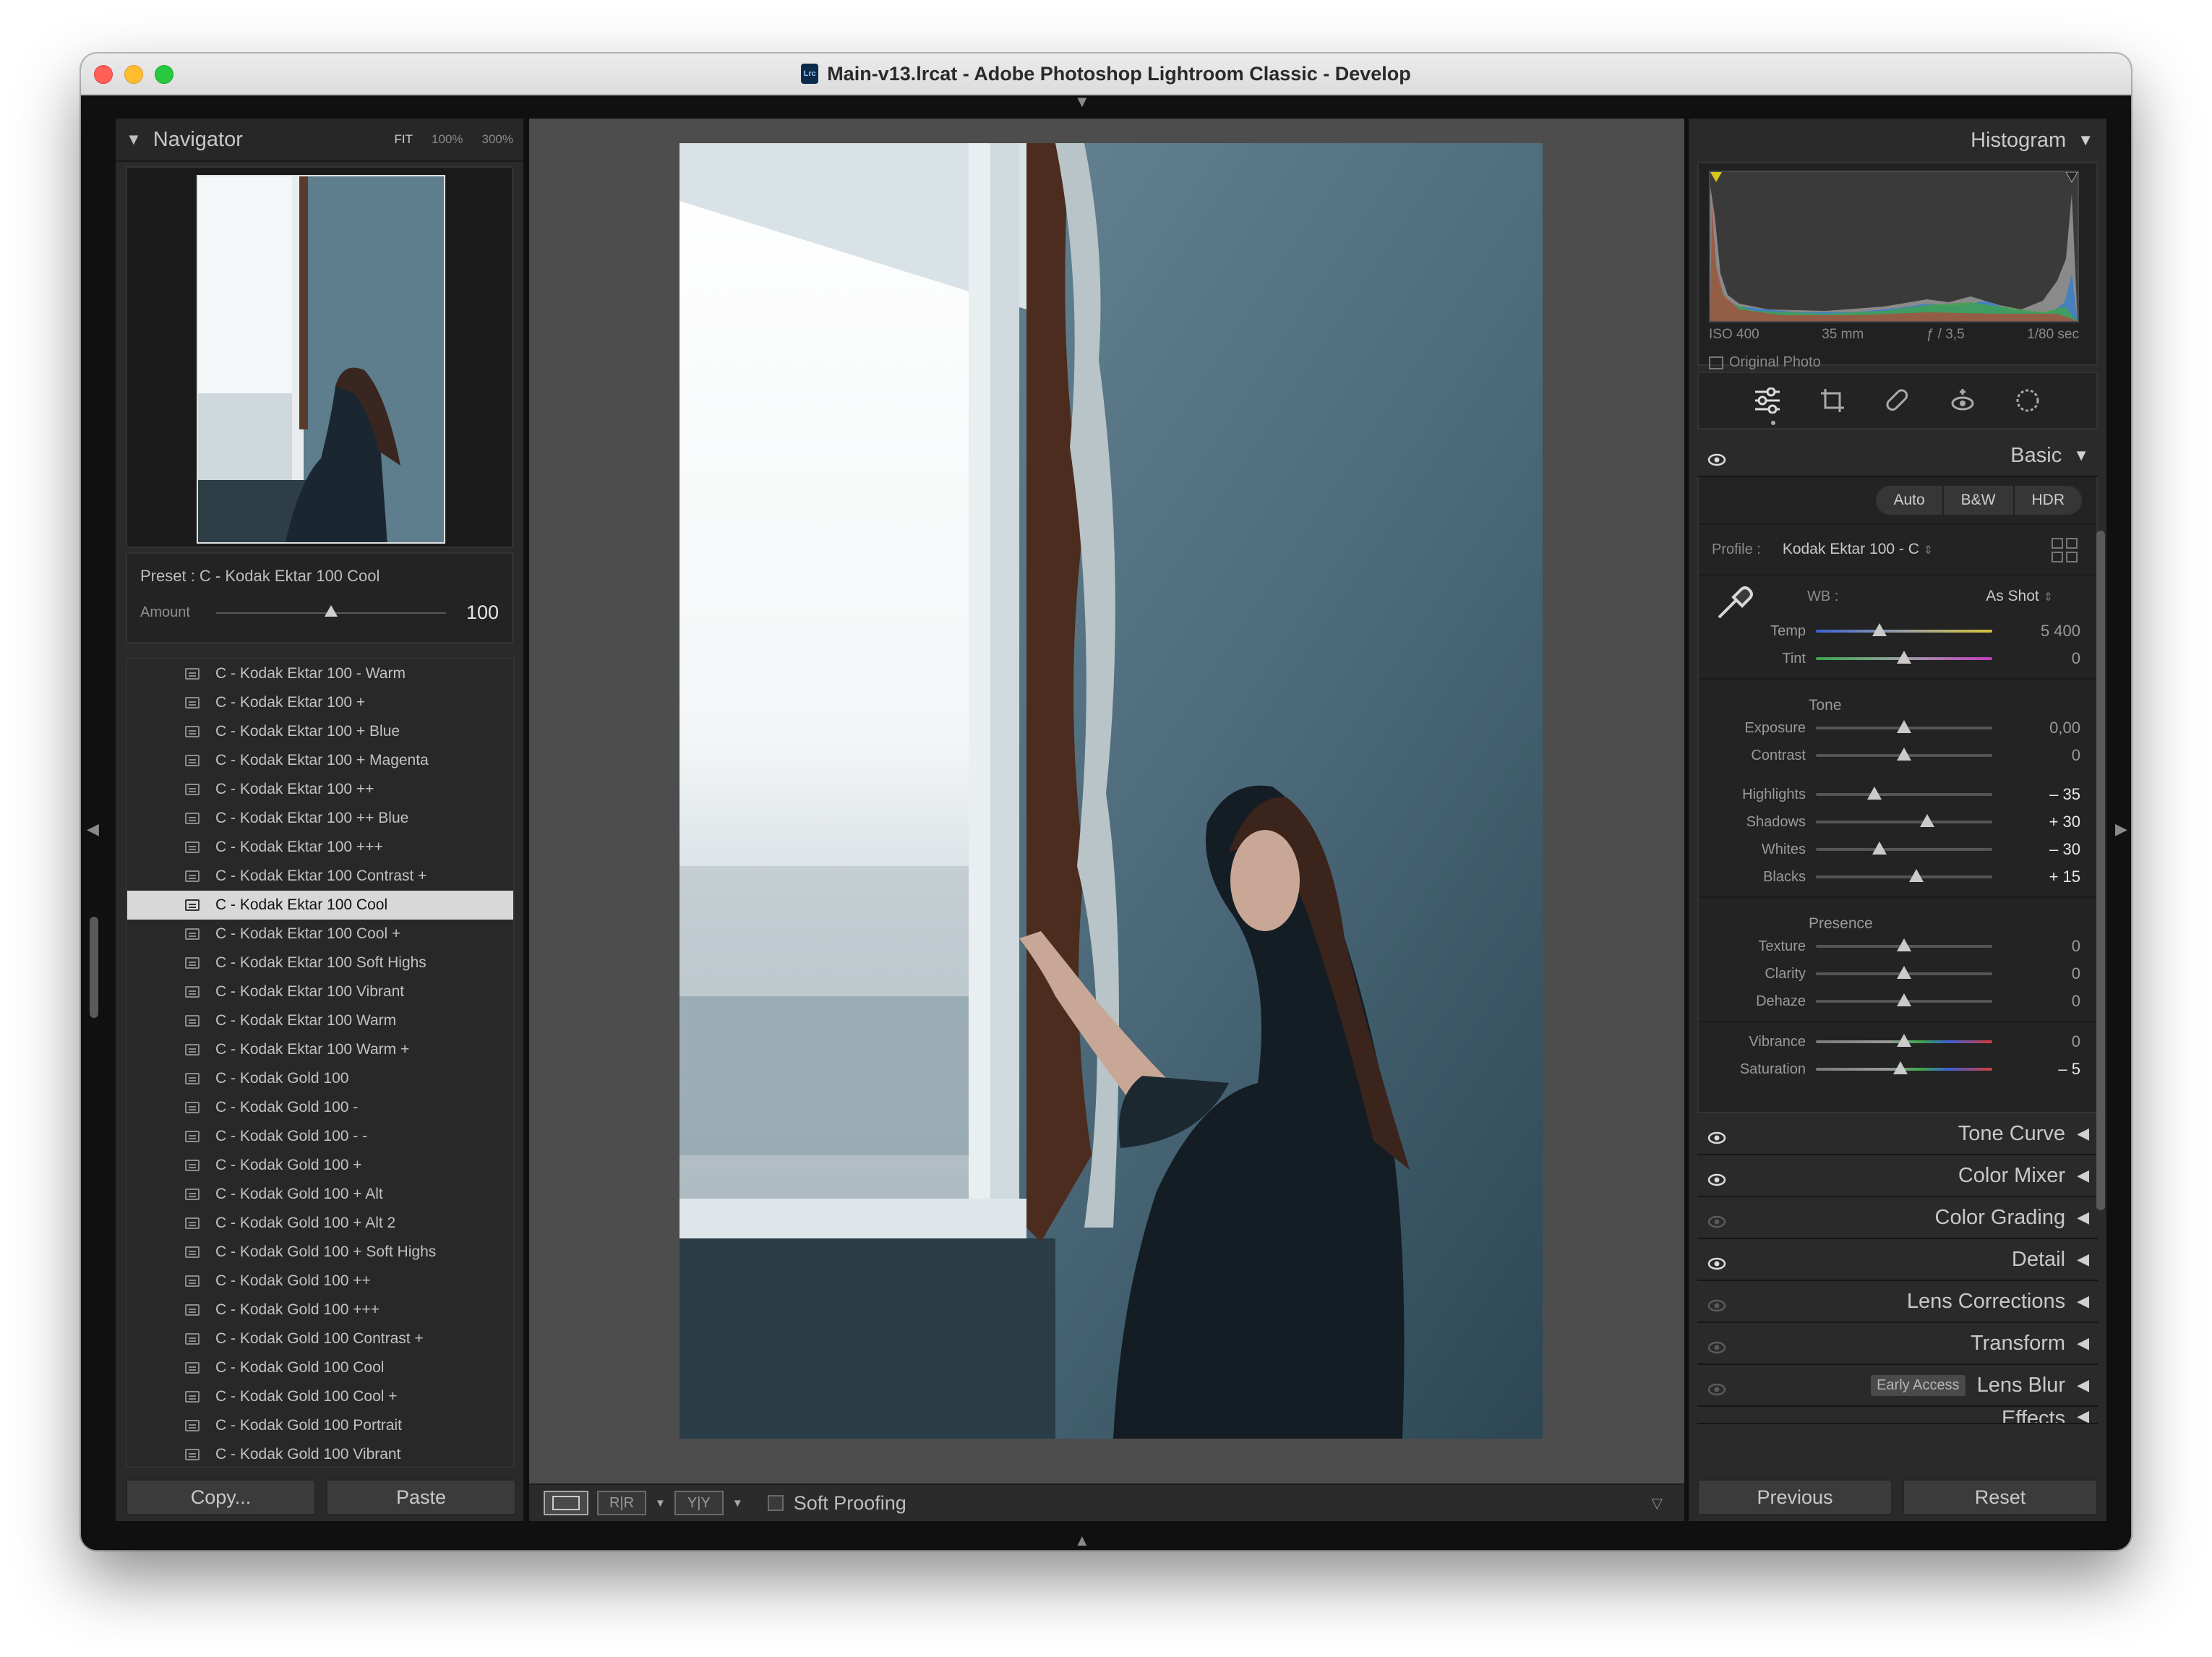 The width and height of the screenshot is (2212, 1657). What do you see at coordinates (93, 829) in the screenshot?
I see `left-panel-toggle-icon: ◀` at bounding box center [93, 829].